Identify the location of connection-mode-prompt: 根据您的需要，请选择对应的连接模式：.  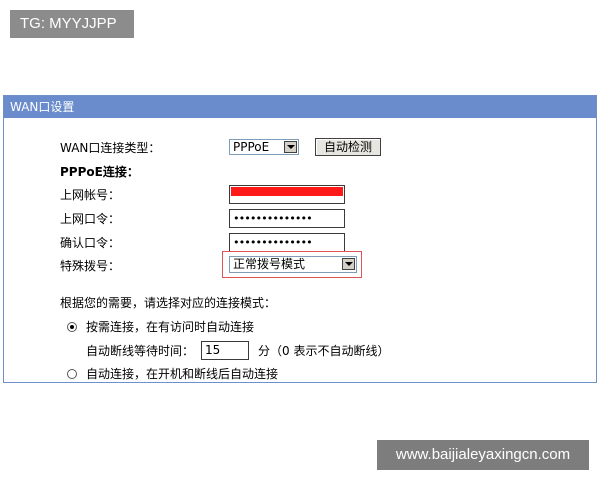
(168, 303).